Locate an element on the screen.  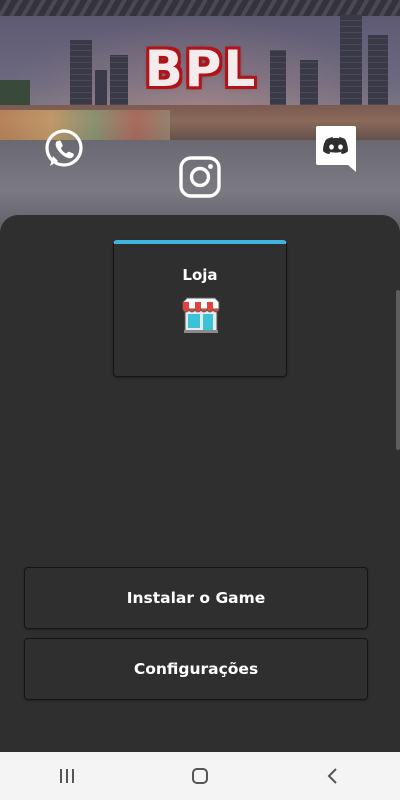
instagram-icon is located at coordinates (200, 177).